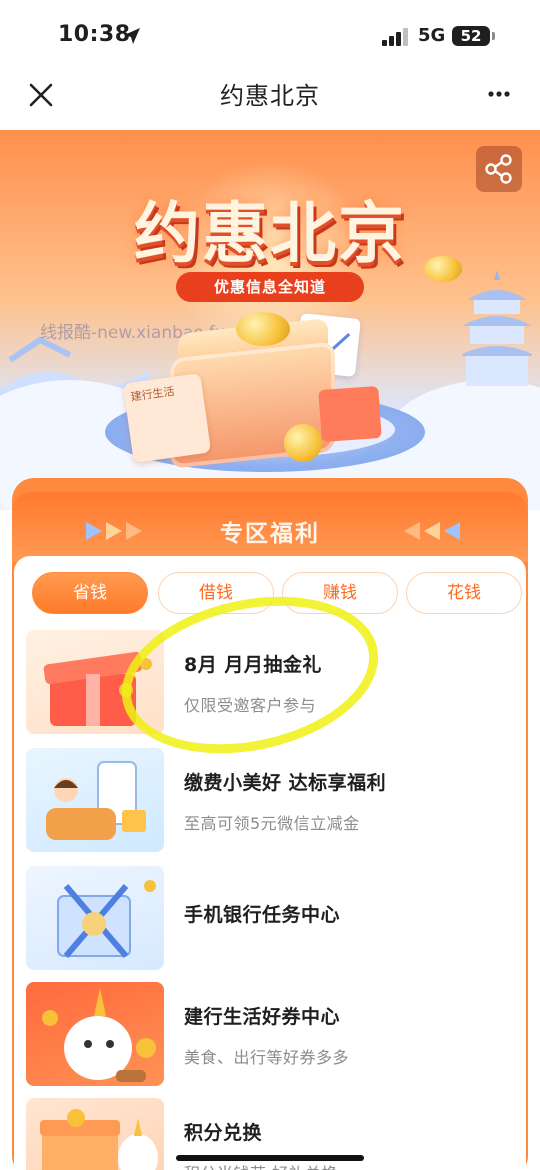  What do you see at coordinates (167, 418) in the screenshot?
I see `wallet-illustration: 建行生活` at bounding box center [167, 418].